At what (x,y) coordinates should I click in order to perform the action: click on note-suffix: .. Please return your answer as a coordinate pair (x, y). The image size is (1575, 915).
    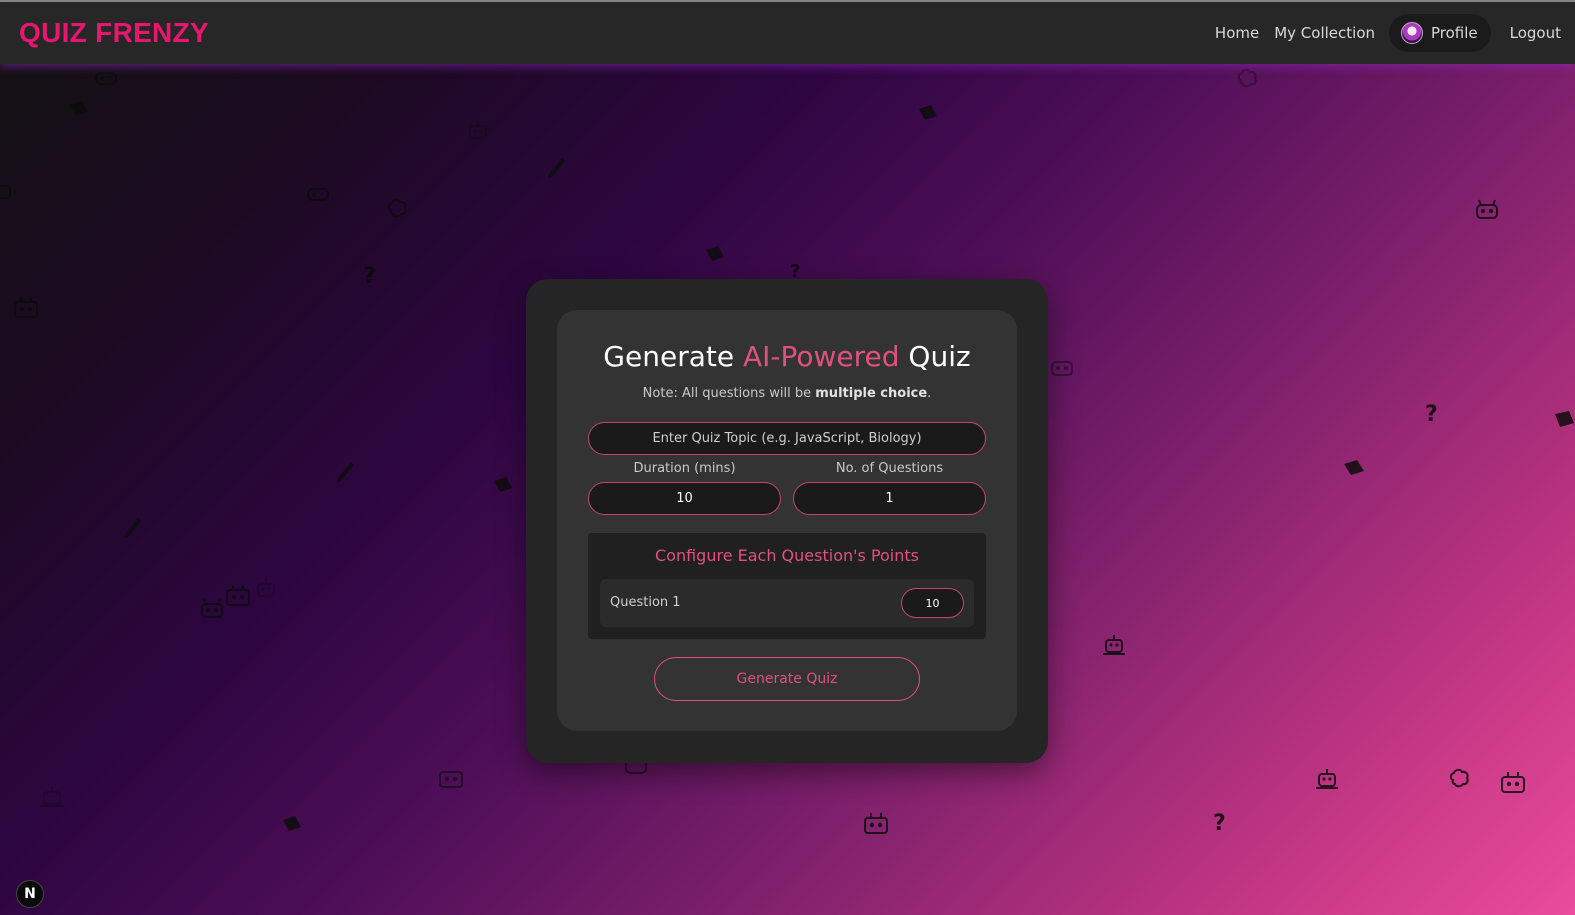
    Looking at the image, I should click on (929, 393).